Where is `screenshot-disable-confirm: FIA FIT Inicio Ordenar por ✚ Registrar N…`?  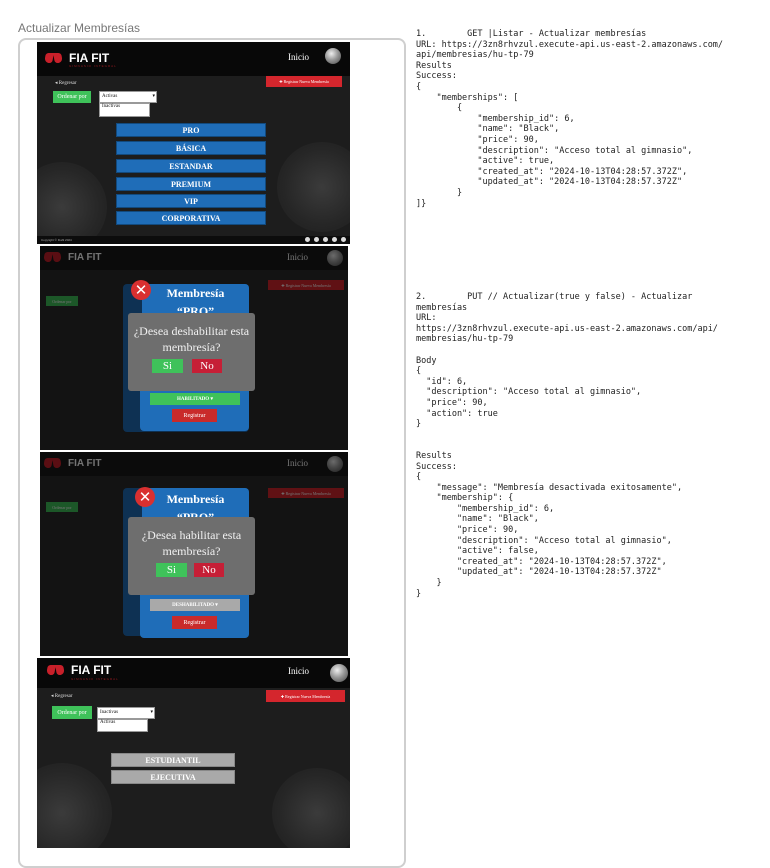 screenshot-disable-confirm: FIA FIT Inicio Ordenar por ✚ Registrar N… is located at coordinates (194, 348).